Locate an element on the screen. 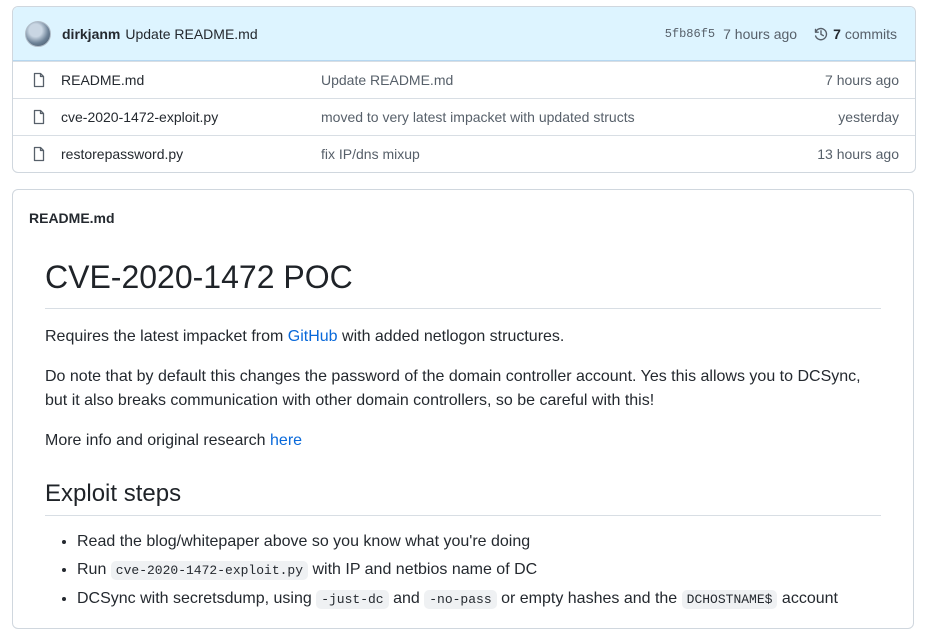 This screenshot has width=934, height=629. here-link: here is located at coordinates (286, 440).